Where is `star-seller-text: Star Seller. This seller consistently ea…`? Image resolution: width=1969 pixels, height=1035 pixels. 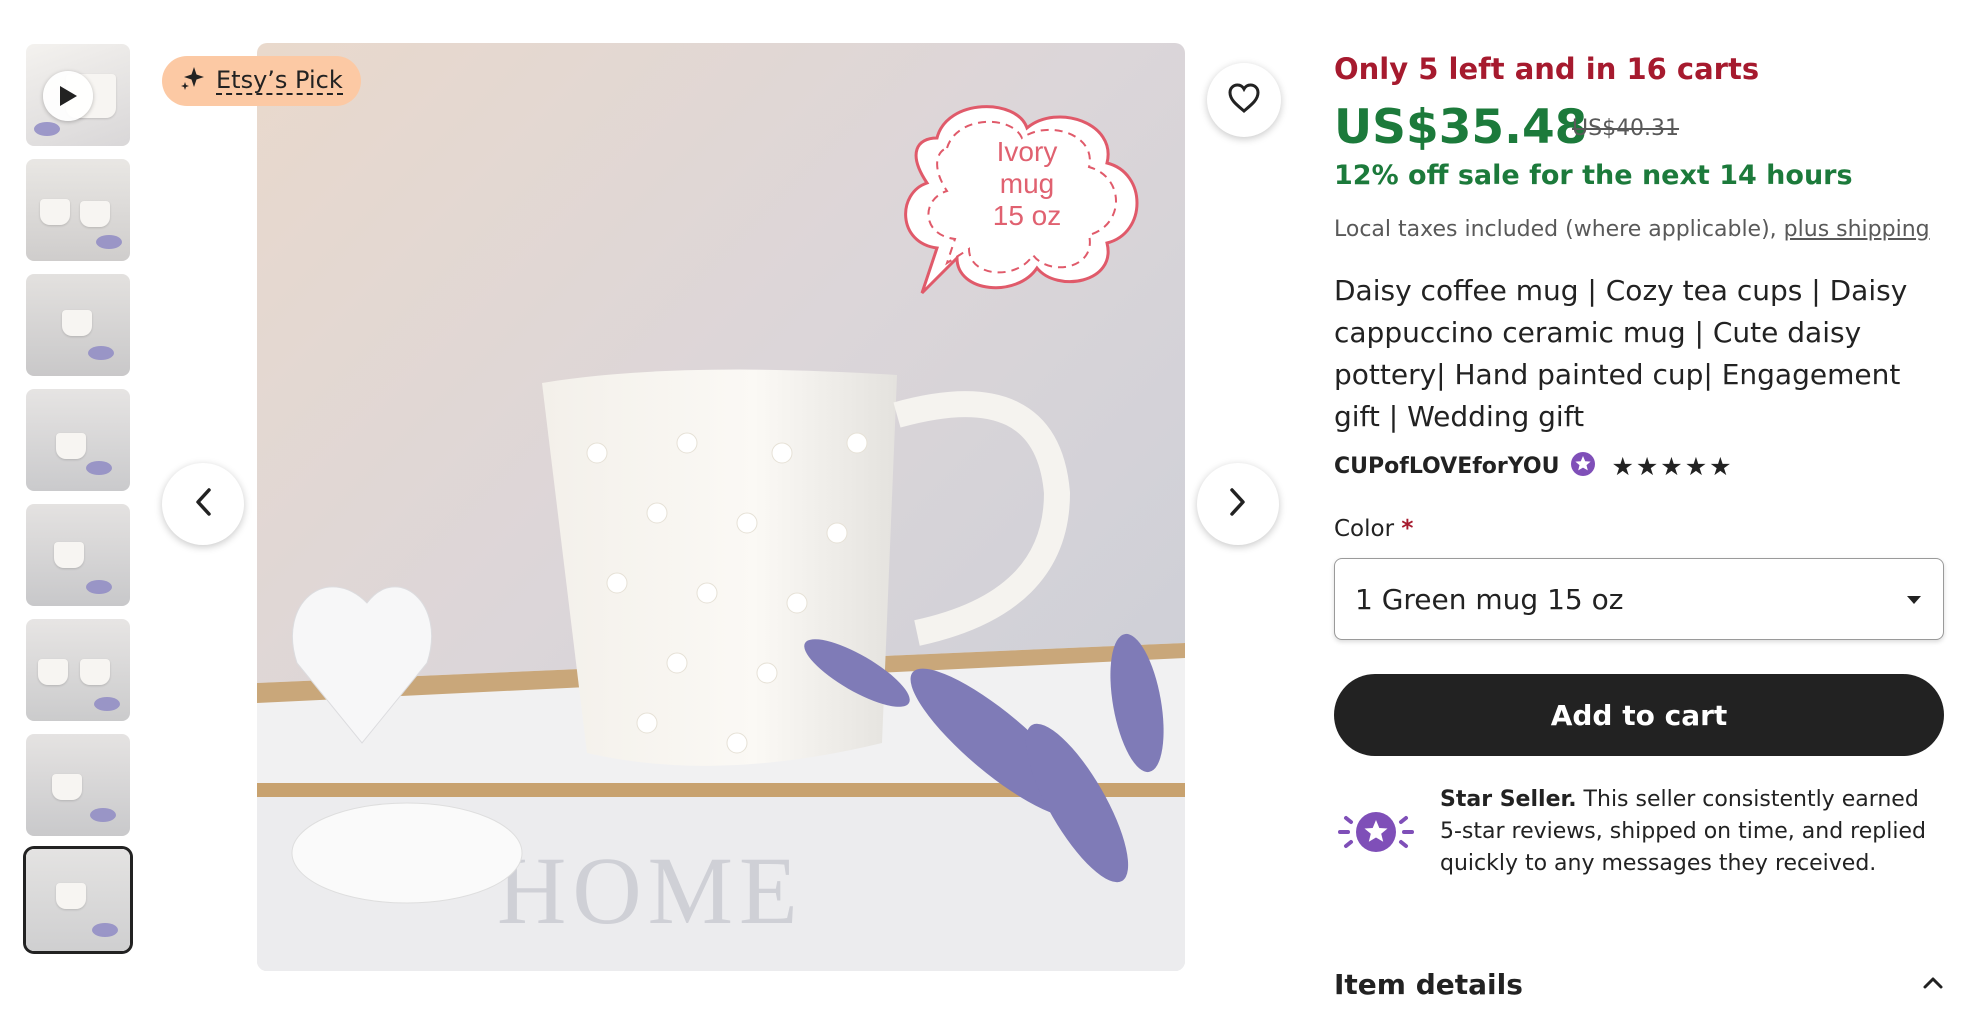
star-seller-text: Star Seller. This seller consistently ea… is located at coordinates (1690, 832).